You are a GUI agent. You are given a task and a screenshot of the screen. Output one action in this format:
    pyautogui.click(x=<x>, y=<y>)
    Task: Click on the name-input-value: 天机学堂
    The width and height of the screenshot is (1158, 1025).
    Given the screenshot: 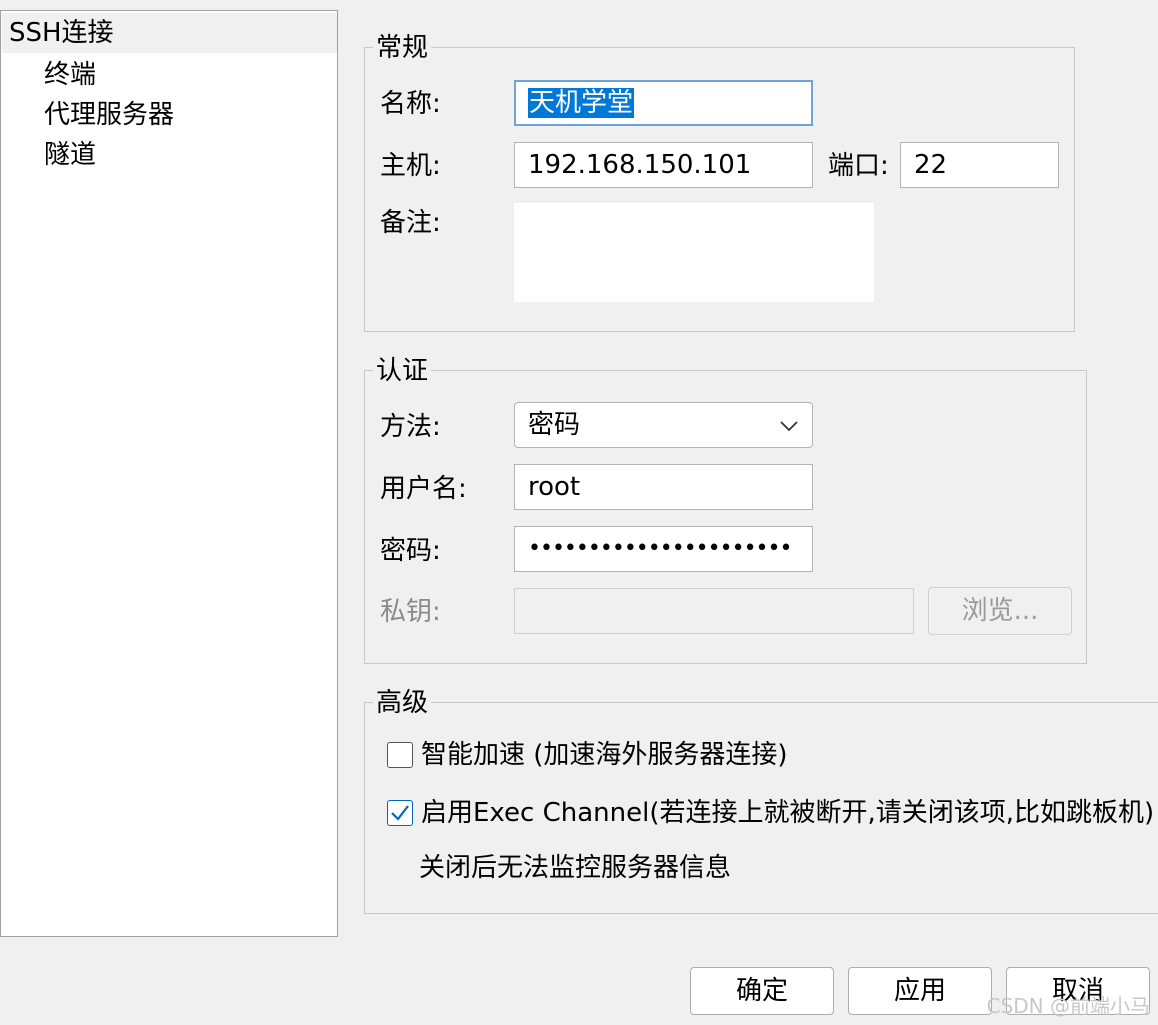 What is the action you would take?
    pyautogui.click(x=581, y=103)
    